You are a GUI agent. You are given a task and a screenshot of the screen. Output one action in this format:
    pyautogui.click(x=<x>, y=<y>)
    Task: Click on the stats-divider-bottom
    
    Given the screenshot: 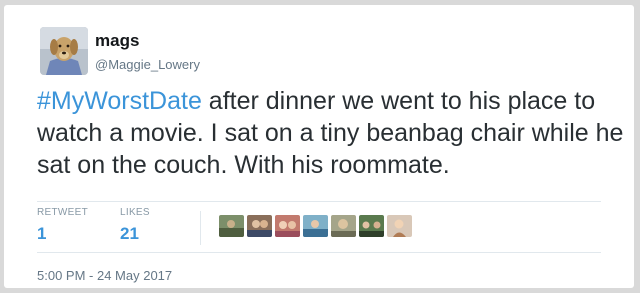 What is the action you would take?
    pyautogui.click(x=319, y=252)
    